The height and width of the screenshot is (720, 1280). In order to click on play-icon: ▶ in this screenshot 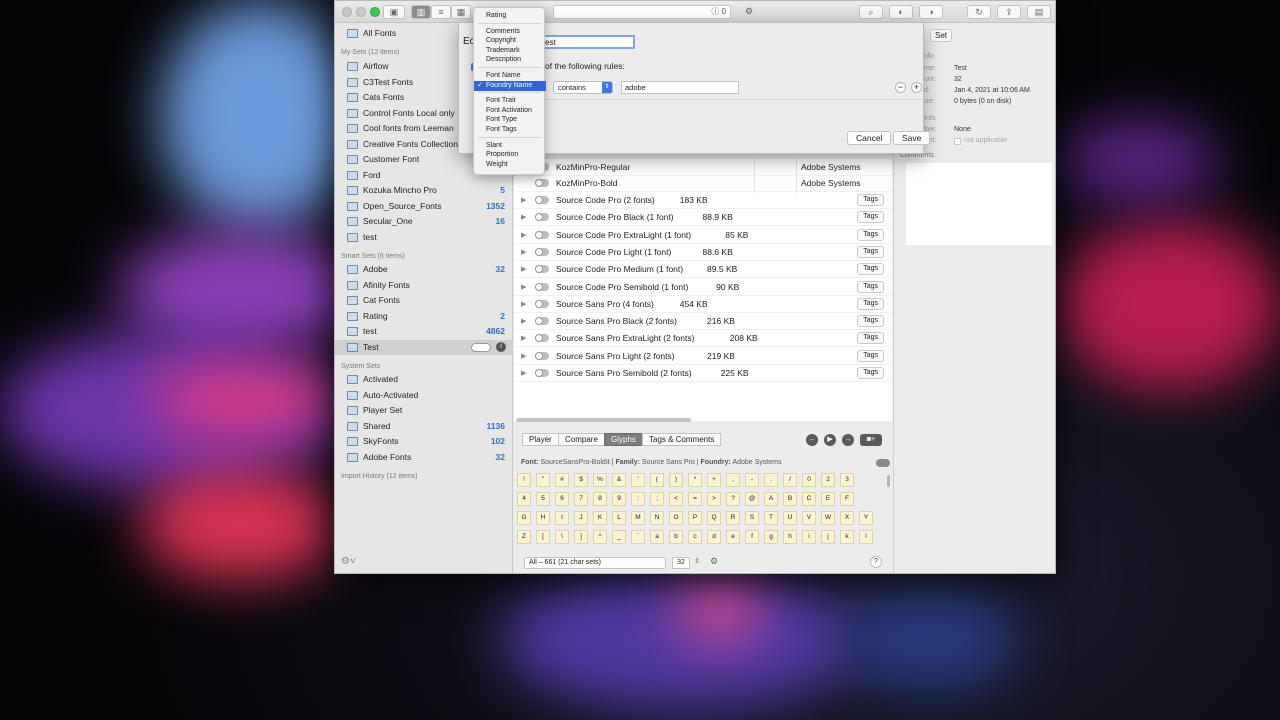, I will do `click(830, 440)`.